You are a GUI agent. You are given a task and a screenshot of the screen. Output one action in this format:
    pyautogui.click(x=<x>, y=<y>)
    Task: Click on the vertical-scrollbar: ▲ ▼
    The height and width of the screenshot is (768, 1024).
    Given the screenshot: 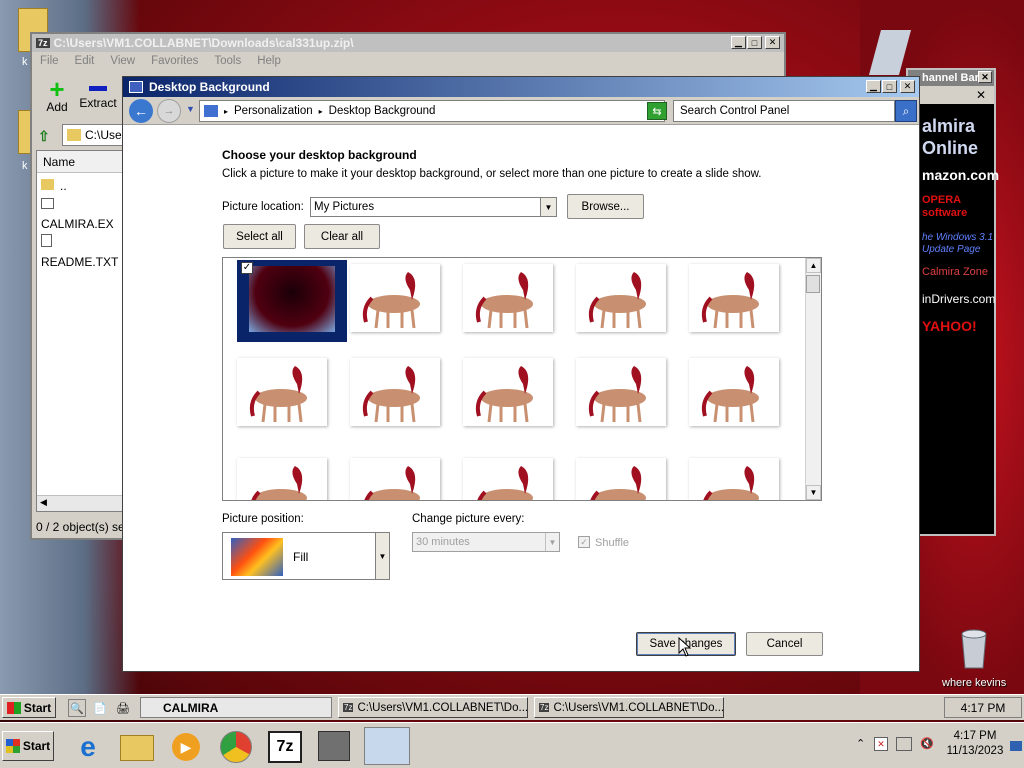 What is the action you would take?
    pyautogui.click(x=813, y=379)
    